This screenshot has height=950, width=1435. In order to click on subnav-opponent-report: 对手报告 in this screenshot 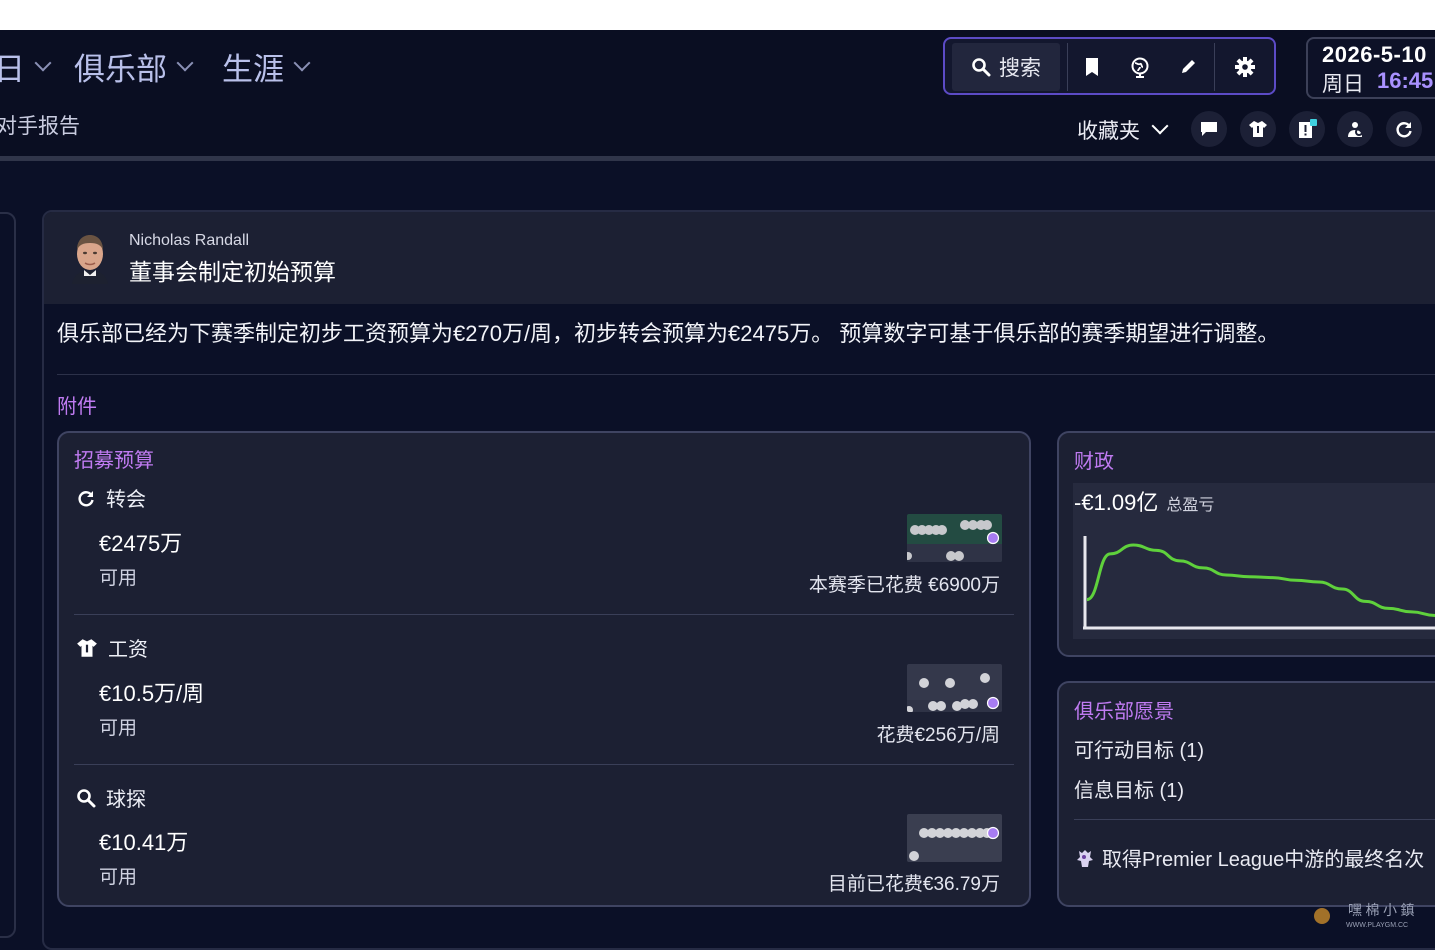, I will do `click(40, 125)`.